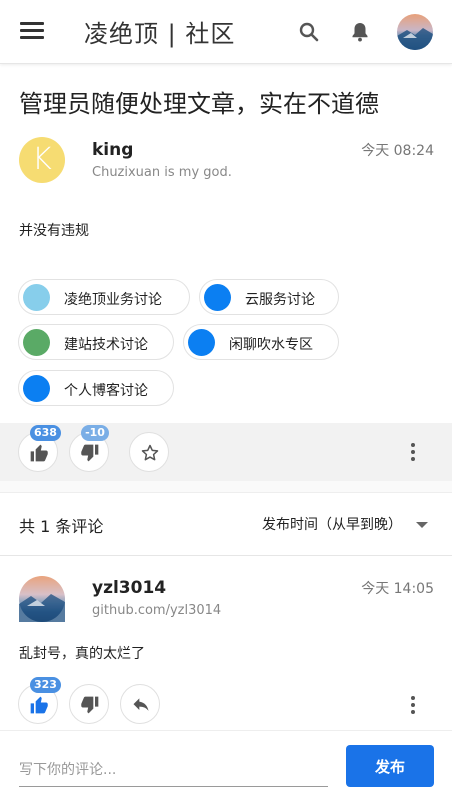 The height and width of the screenshot is (800, 452). Describe the element at coordinates (422, 525) in the screenshot. I see `dropdown-caret-icon` at that location.